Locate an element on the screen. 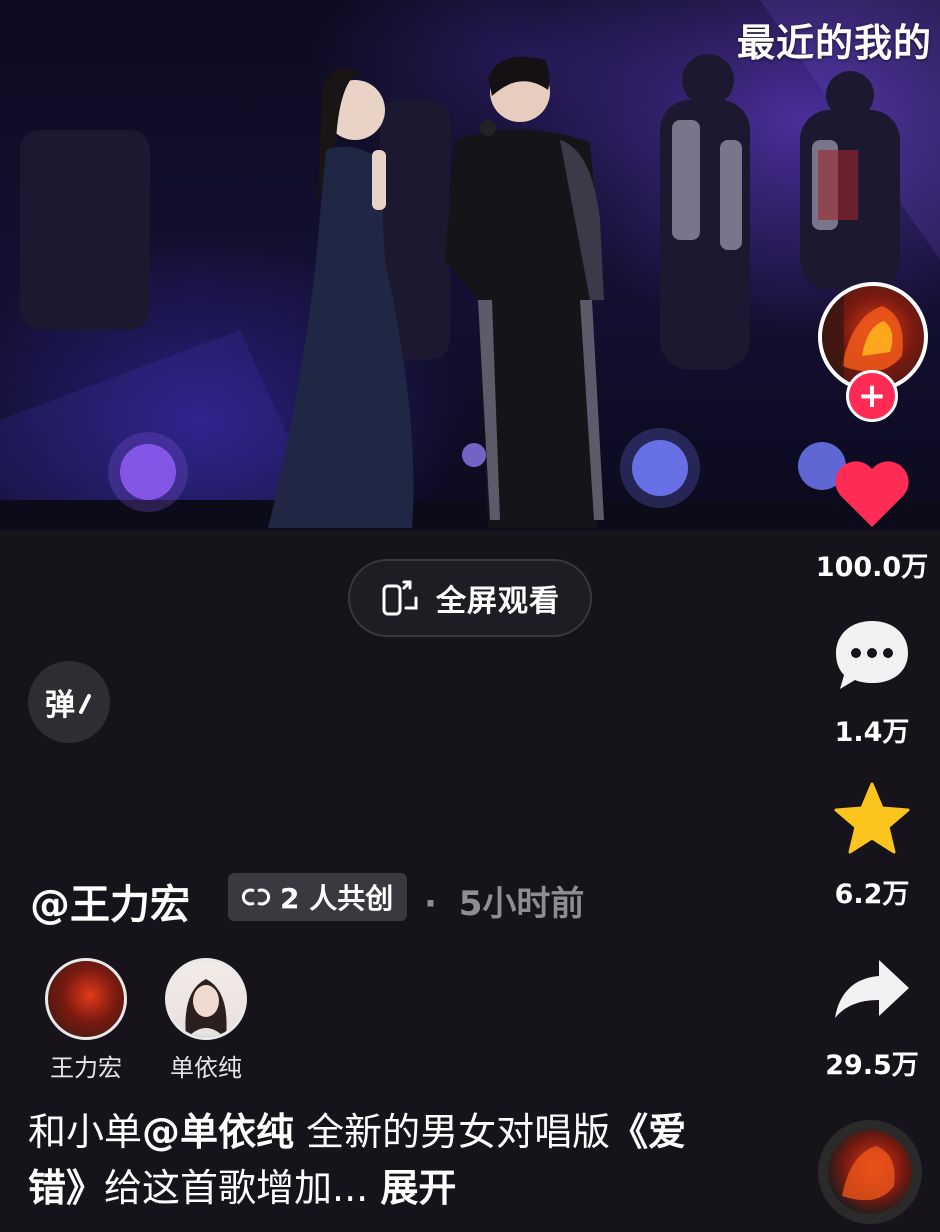 The image size is (940, 1232). star-icon is located at coordinates (872, 818).